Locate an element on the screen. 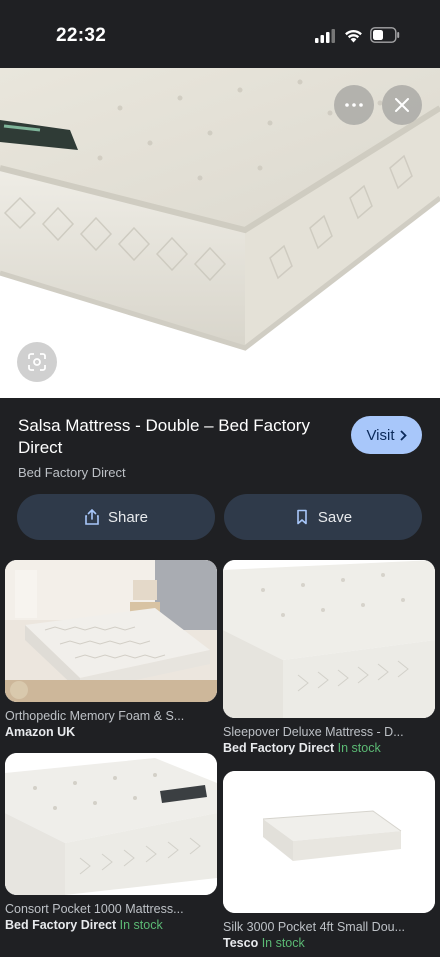  close-button is located at coordinates (402, 105).